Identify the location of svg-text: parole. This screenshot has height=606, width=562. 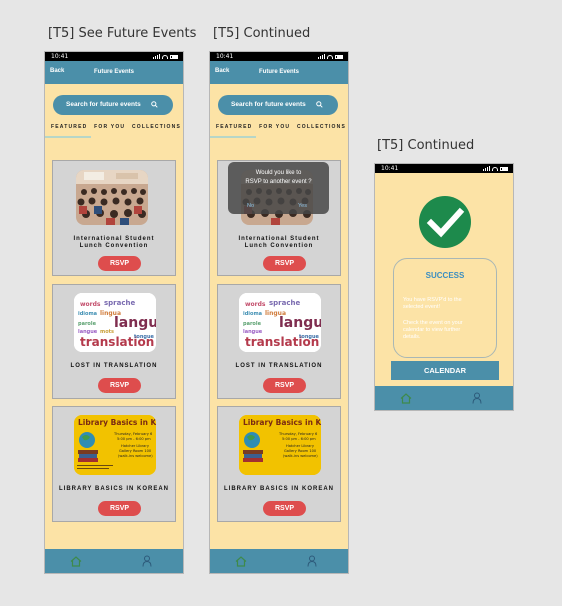
(87, 324).